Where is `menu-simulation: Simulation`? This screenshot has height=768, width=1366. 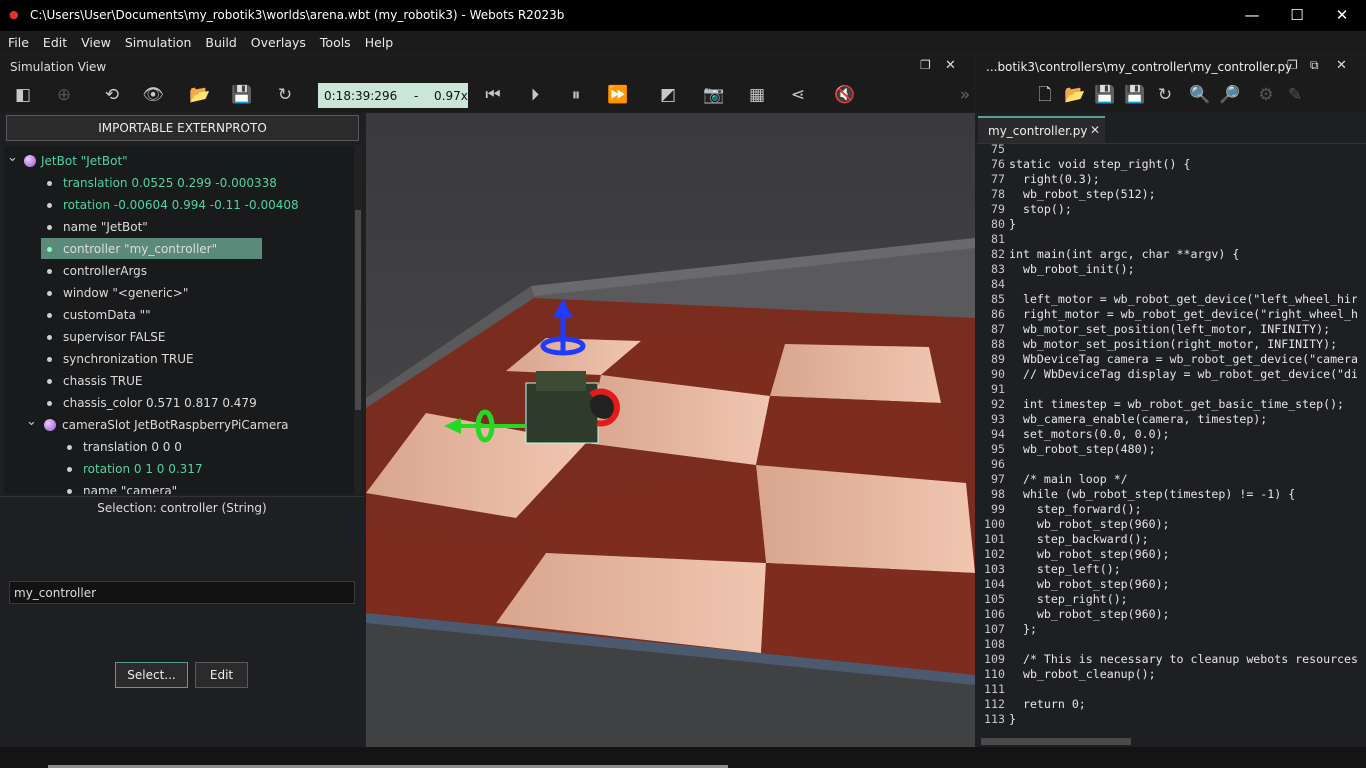 menu-simulation: Simulation is located at coordinates (157, 40).